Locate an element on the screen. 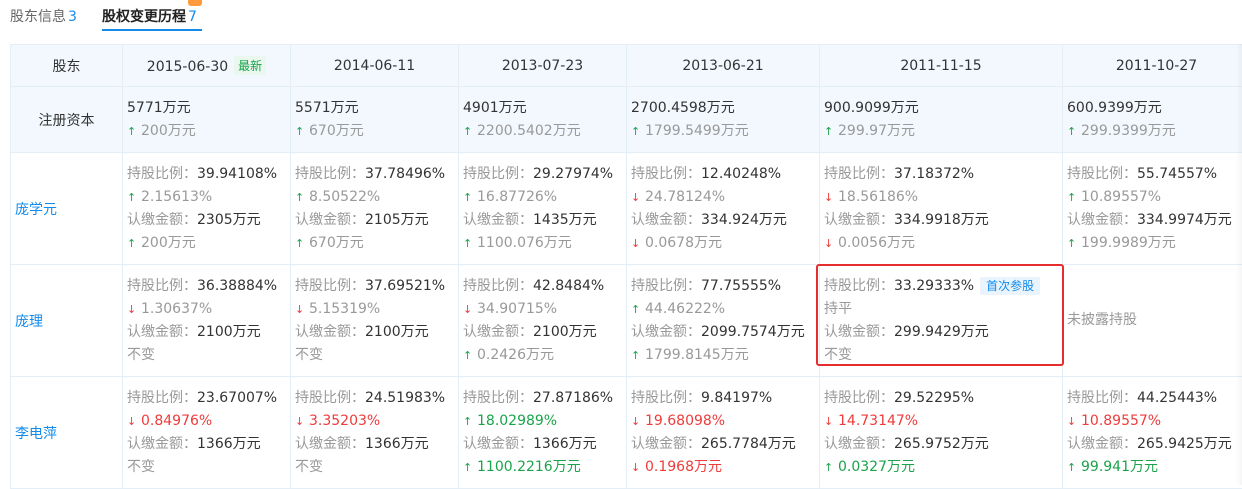 The width and height of the screenshot is (1242, 489). amount-change: 99.941万元 is located at coordinates (1119, 467).